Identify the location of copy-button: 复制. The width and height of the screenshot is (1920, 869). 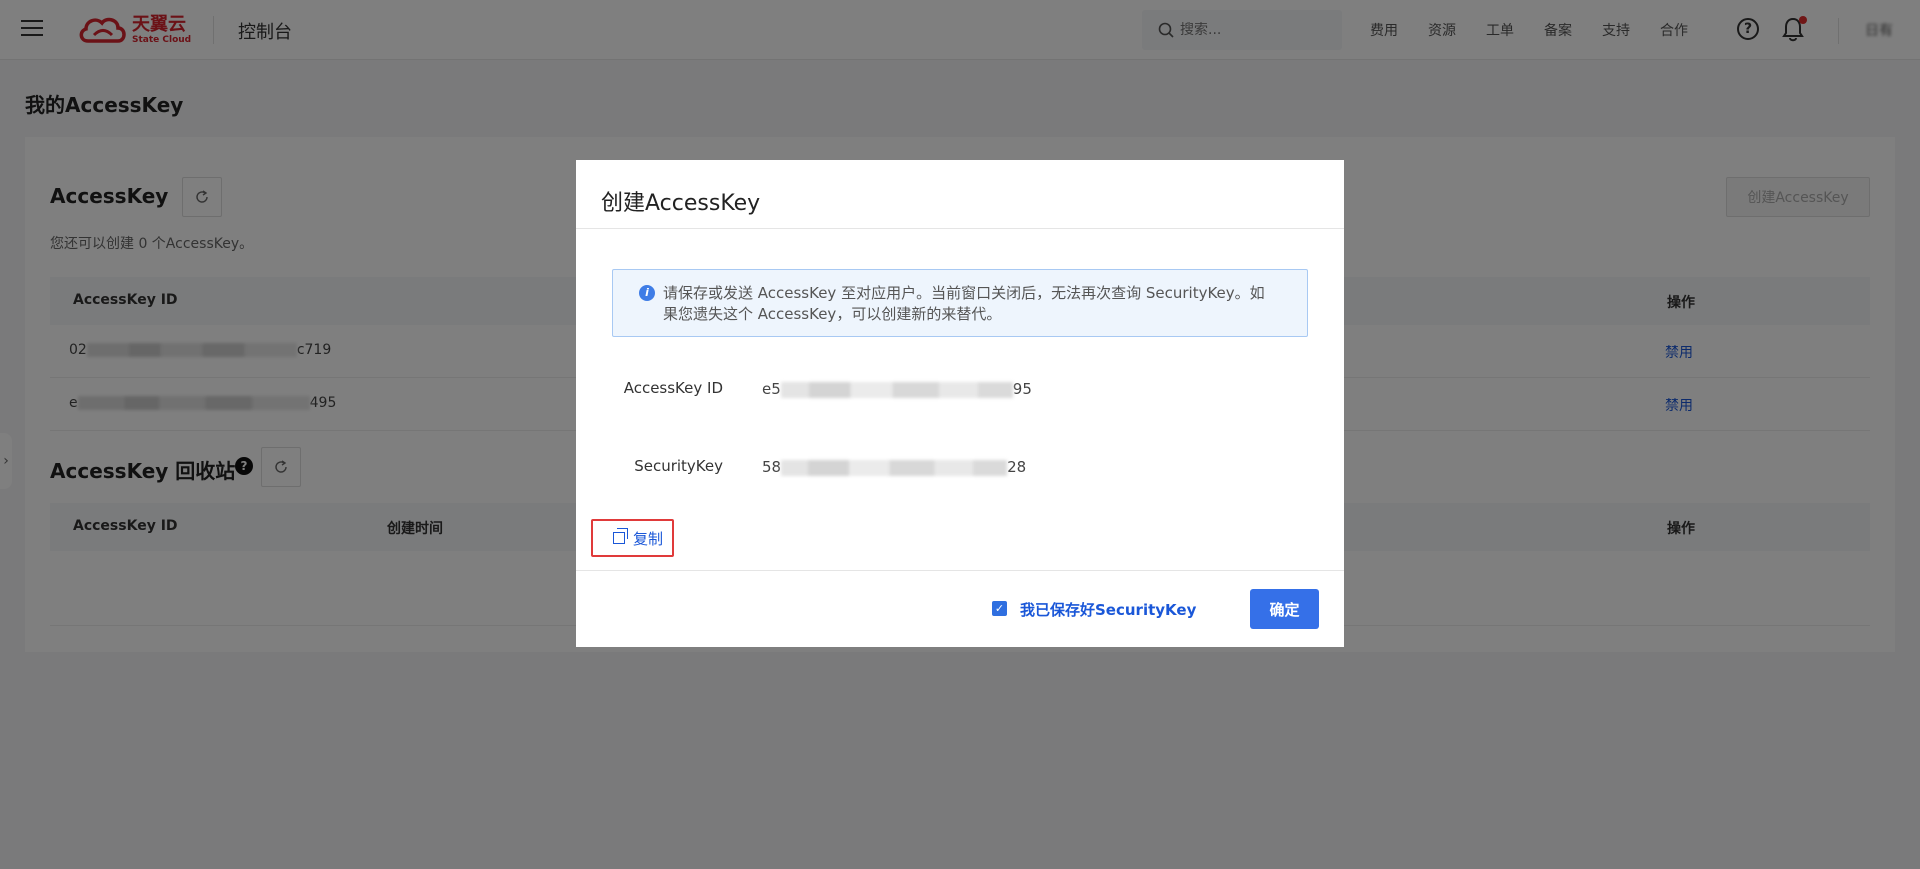
(632, 538).